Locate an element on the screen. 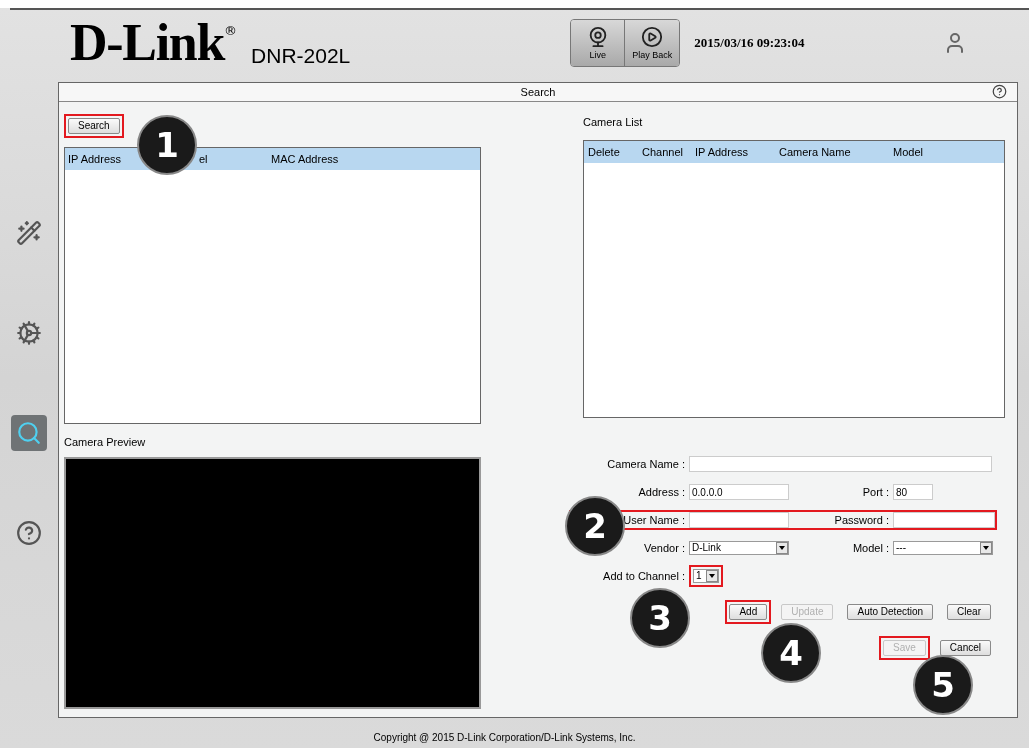 The image size is (1029, 748). text-field: 80 is located at coordinates (913, 492).